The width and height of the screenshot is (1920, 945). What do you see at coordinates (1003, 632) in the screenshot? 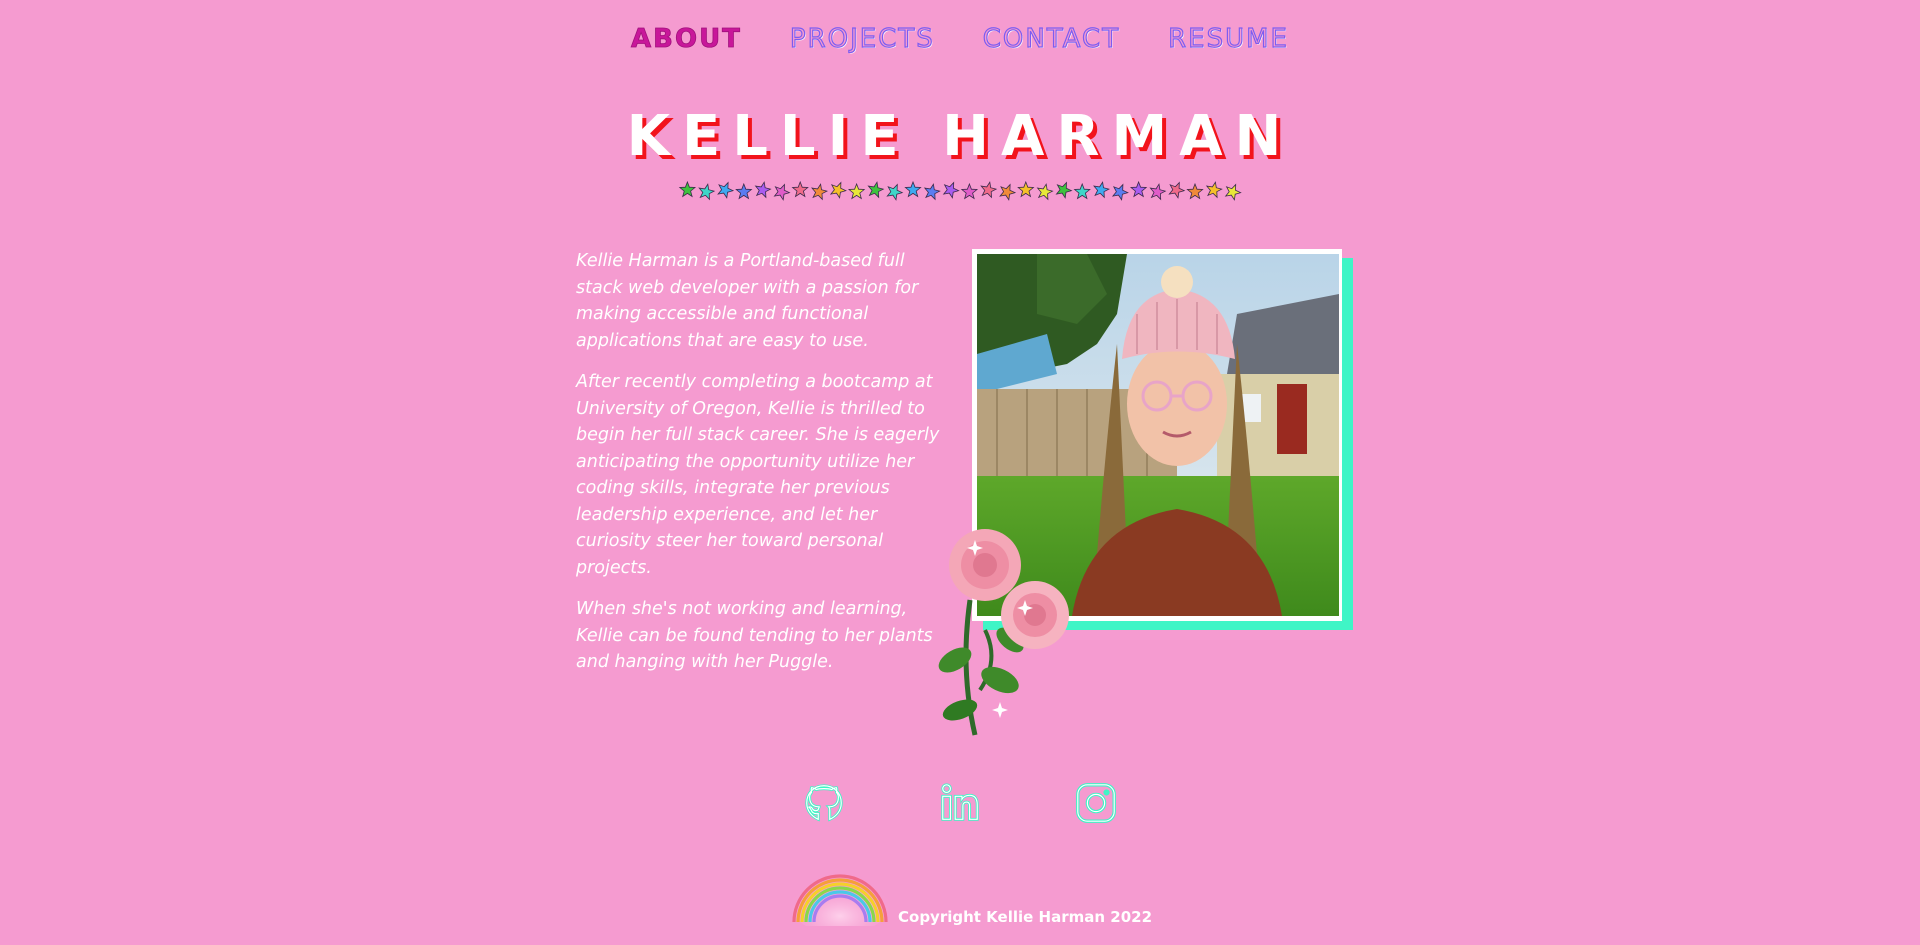
I see `rose-decoration` at bounding box center [1003, 632].